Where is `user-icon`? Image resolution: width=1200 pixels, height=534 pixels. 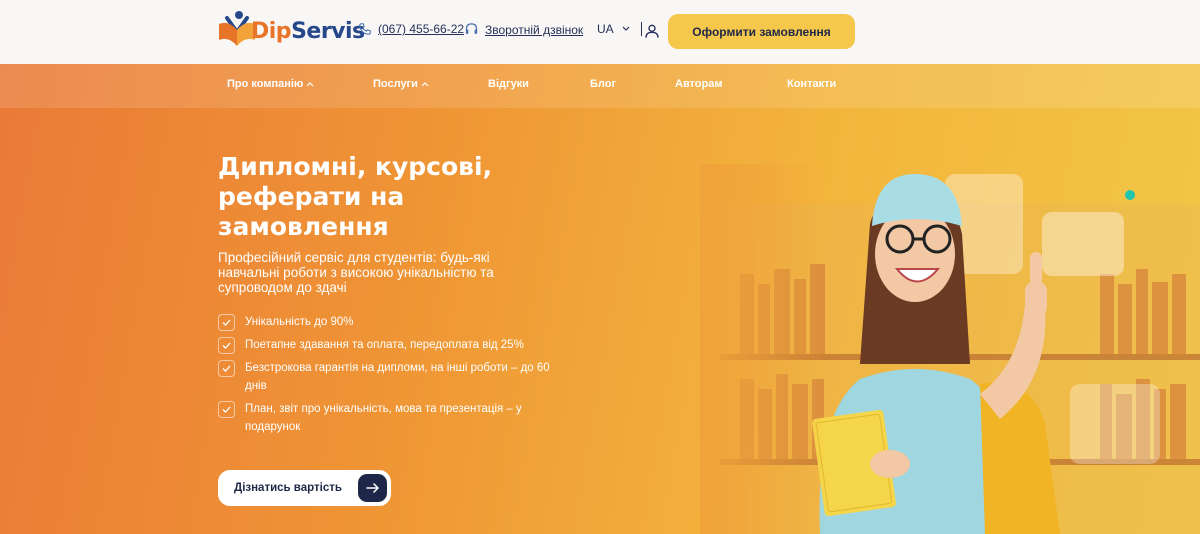
user-icon is located at coordinates (652, 31).